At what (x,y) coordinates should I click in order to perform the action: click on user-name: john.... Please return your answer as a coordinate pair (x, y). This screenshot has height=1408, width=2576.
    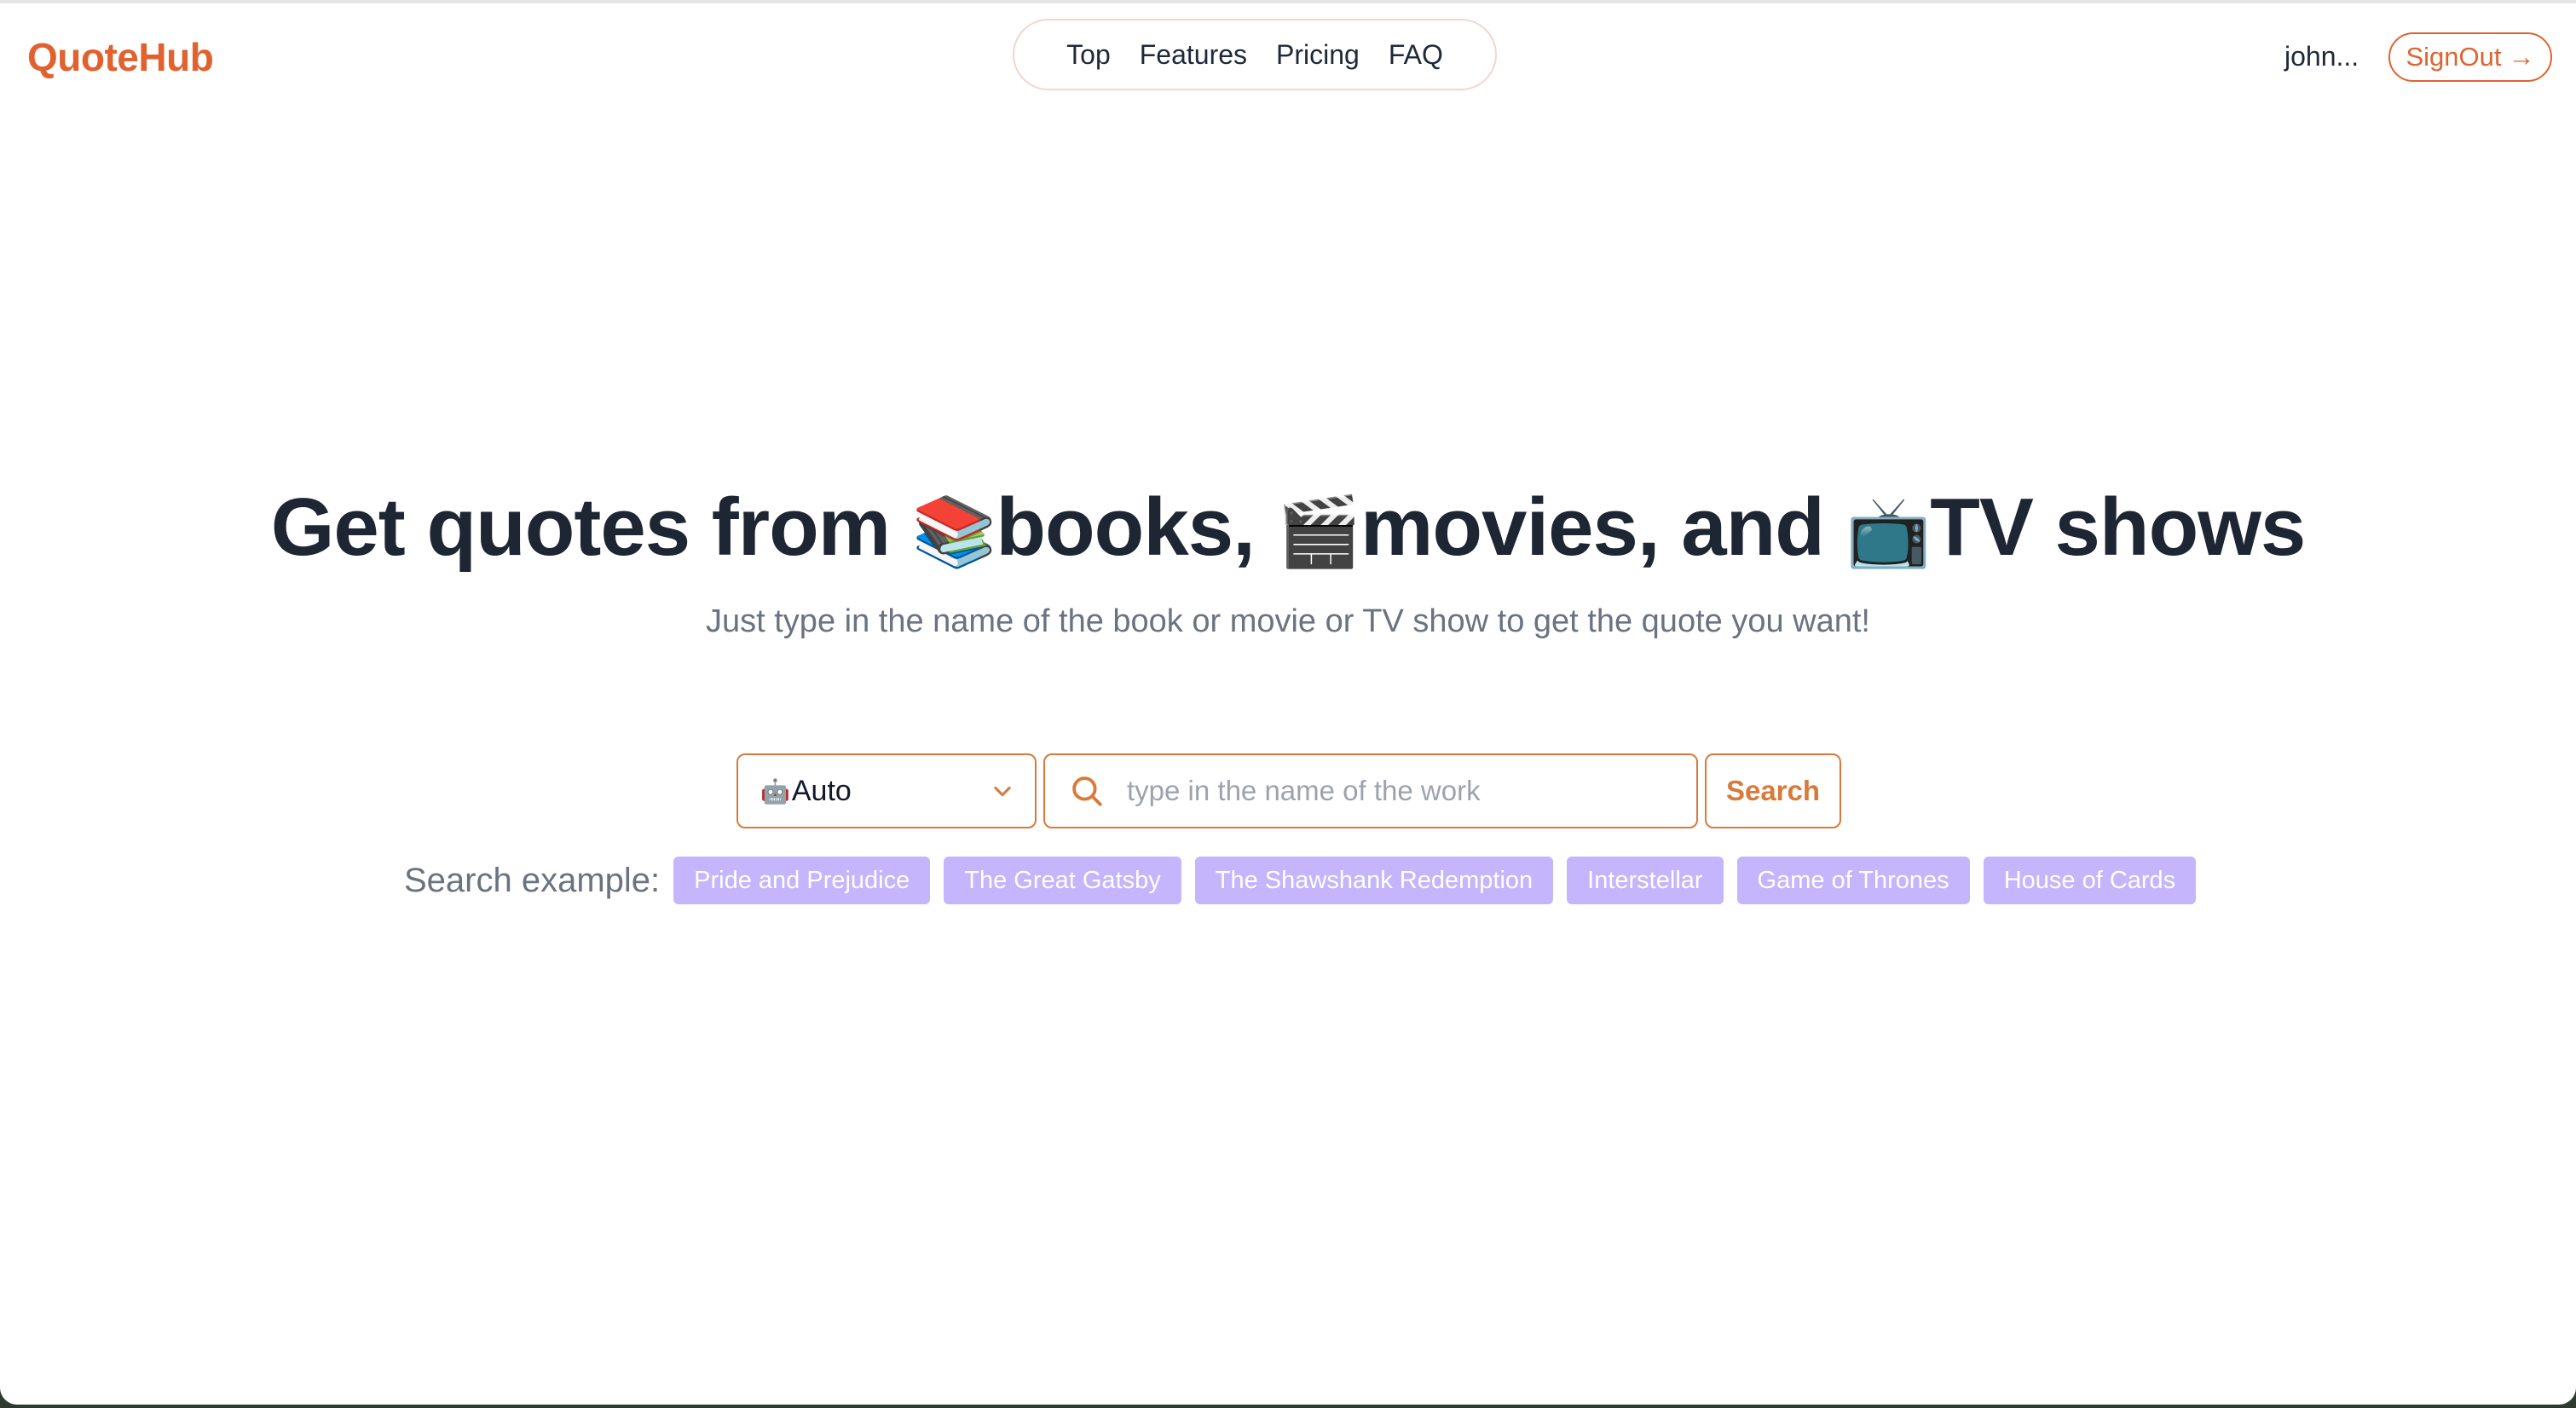
    Looking at the image, I should click on (2321, 57).